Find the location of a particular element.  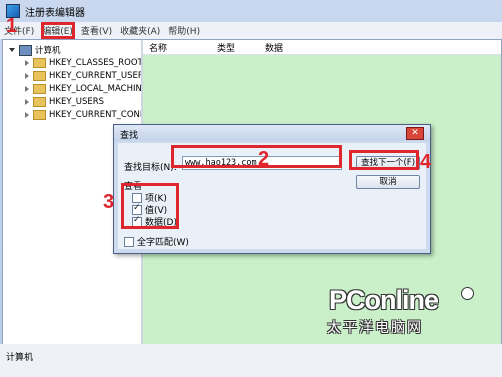

dialog-title-bar: 查找 ✕ is located at coordinates (272, 133).